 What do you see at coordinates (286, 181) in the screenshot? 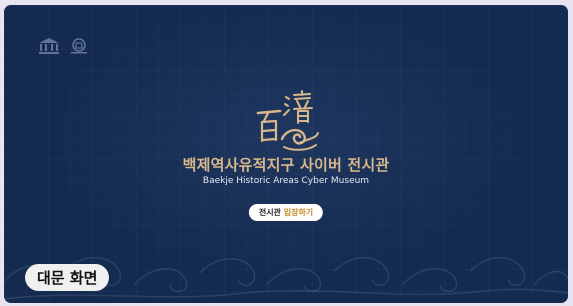
I see `page-subtitle: Baekje Historic Areas Cyber Museum` at bounding box center [286, 181].